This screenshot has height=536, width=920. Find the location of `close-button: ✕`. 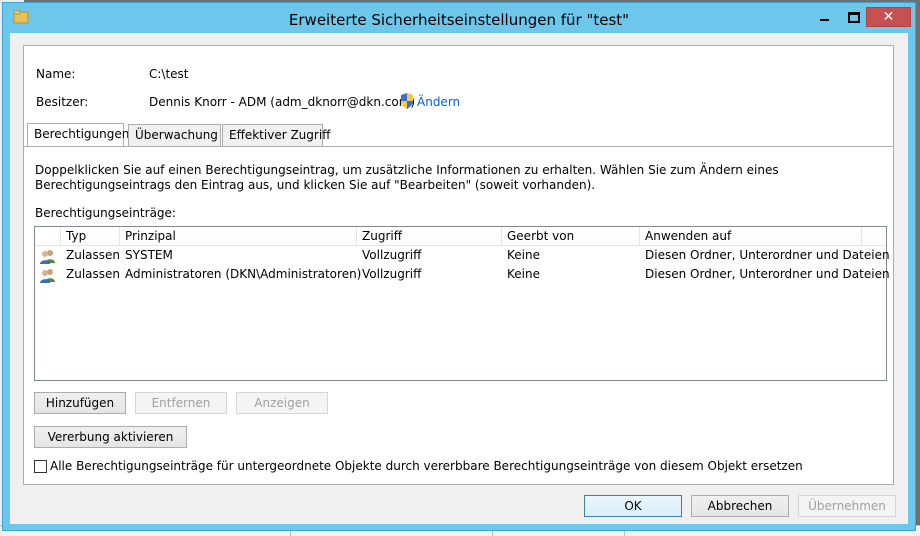

close-button: ✕ is located at coordinates (888, 17).